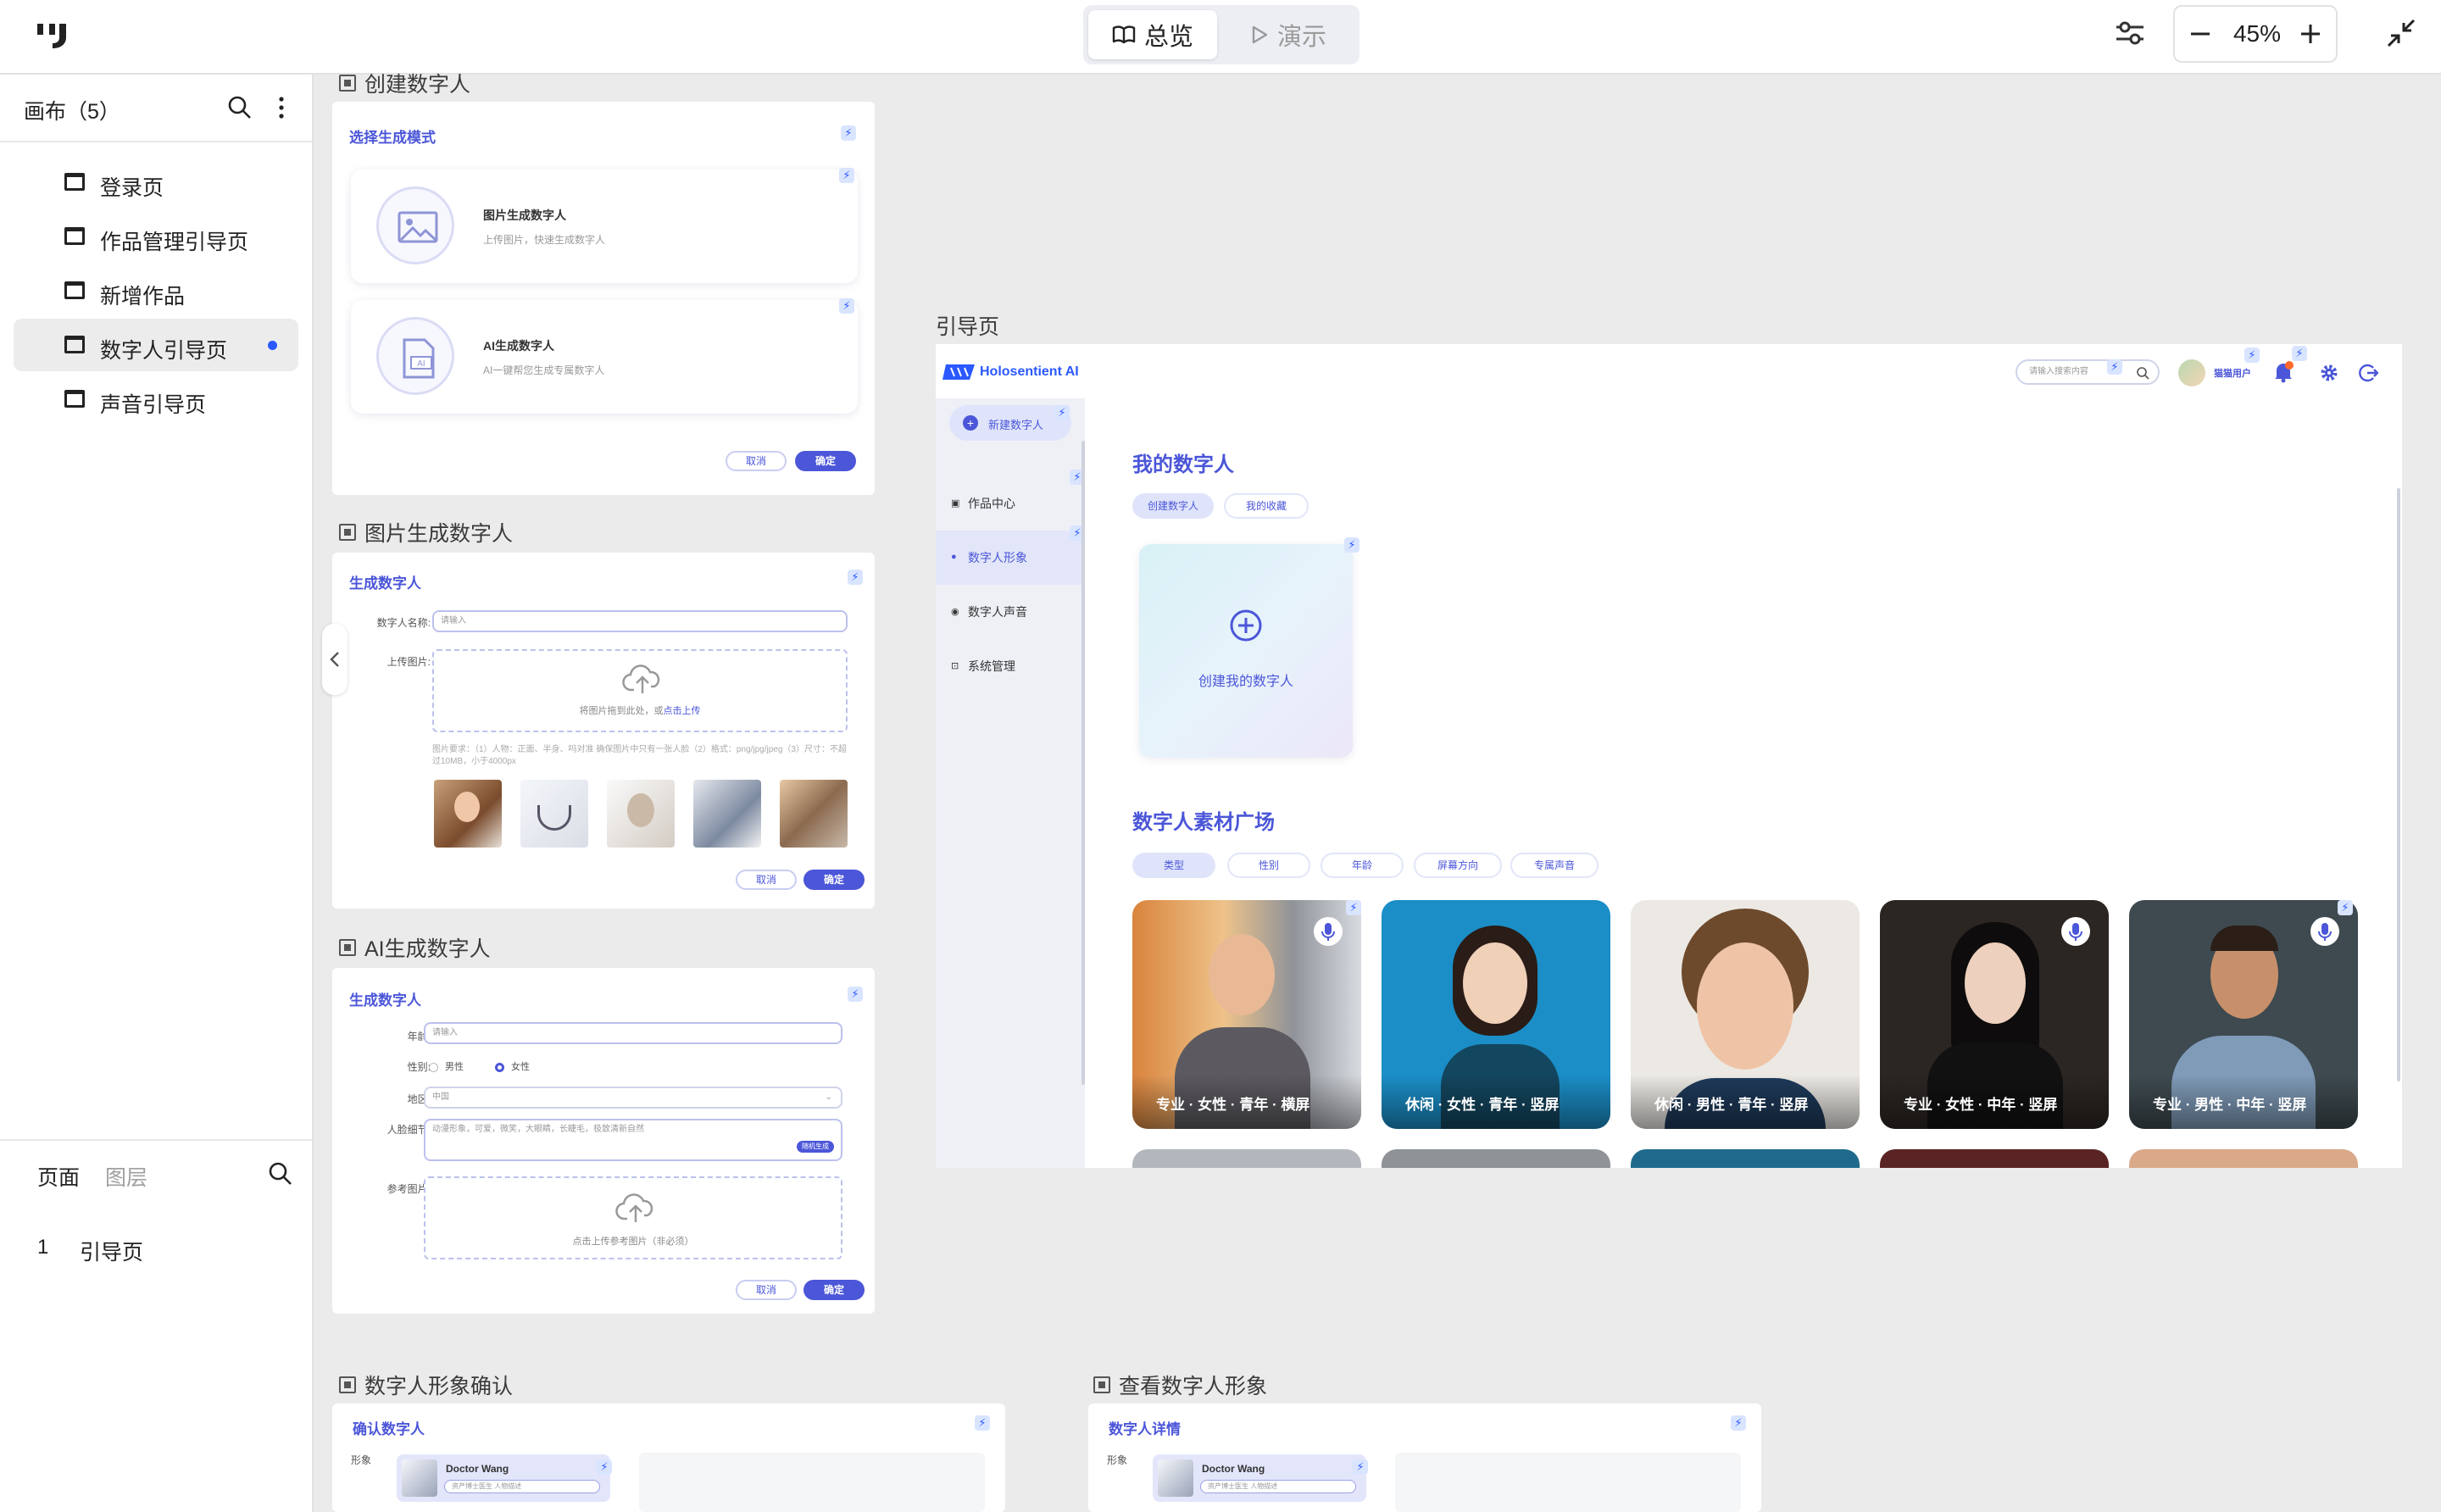  What do you see at coordinates (1363, 866) in the screenshot?
I see `filter-age: 年龄` at bounding box center [1363, 866].